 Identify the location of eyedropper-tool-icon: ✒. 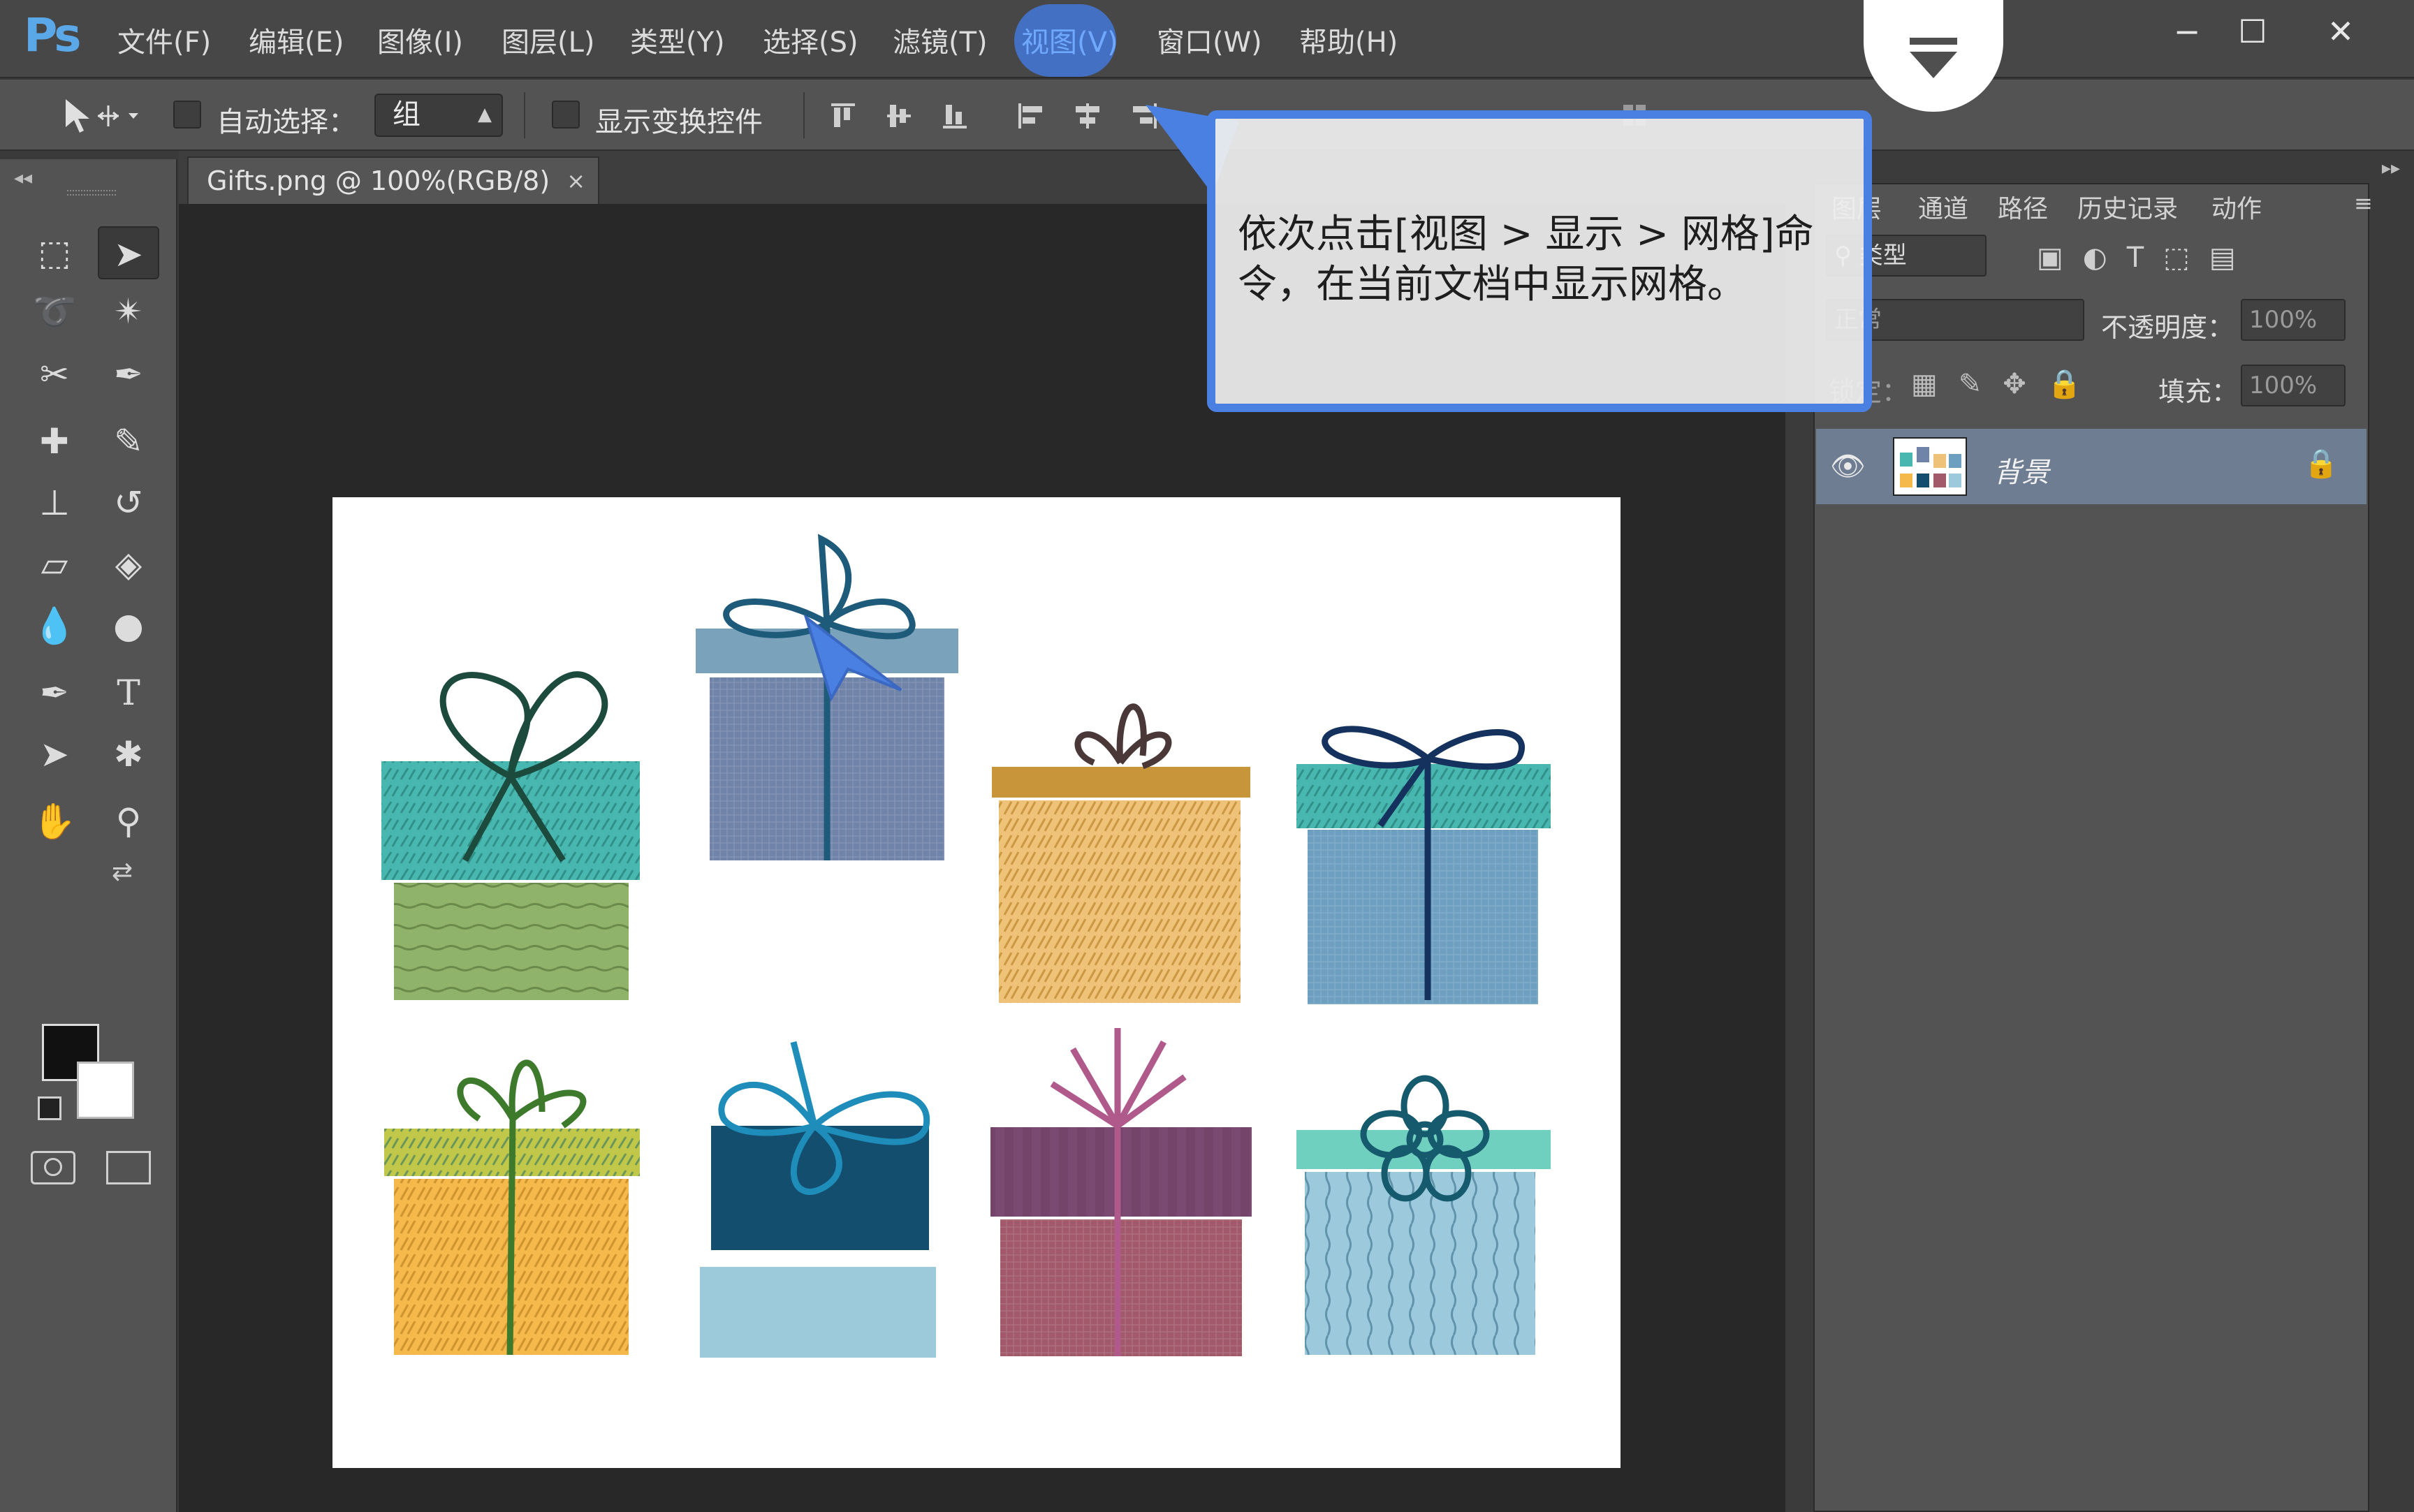
(128, 375).